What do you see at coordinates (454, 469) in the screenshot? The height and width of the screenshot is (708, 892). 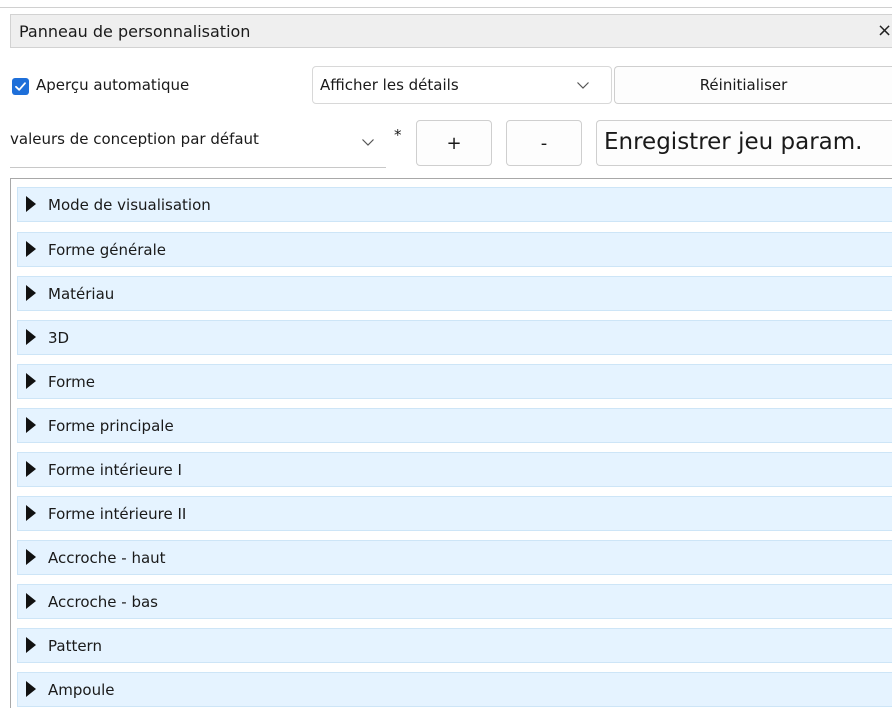 I see `section-forme-interieure-1: Forme intérieure I` at bounding box center [454, 469].